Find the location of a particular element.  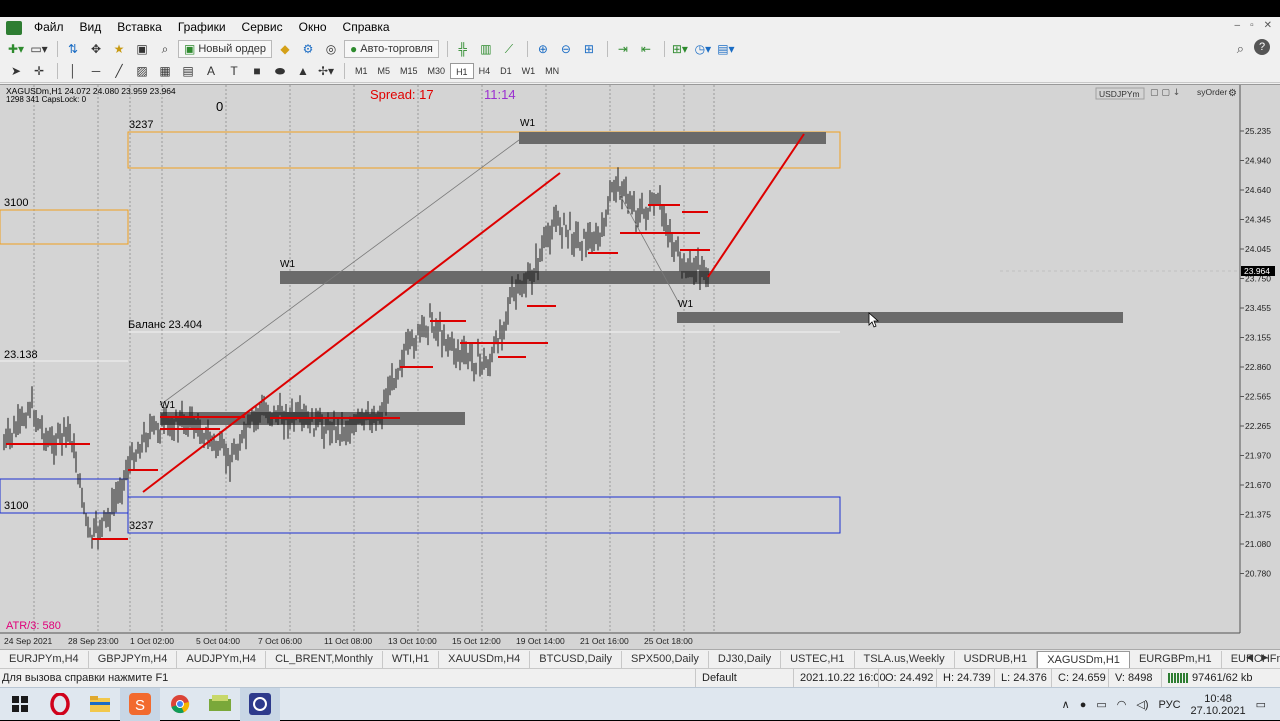

text-button: A is located at coordinates (211, 71).